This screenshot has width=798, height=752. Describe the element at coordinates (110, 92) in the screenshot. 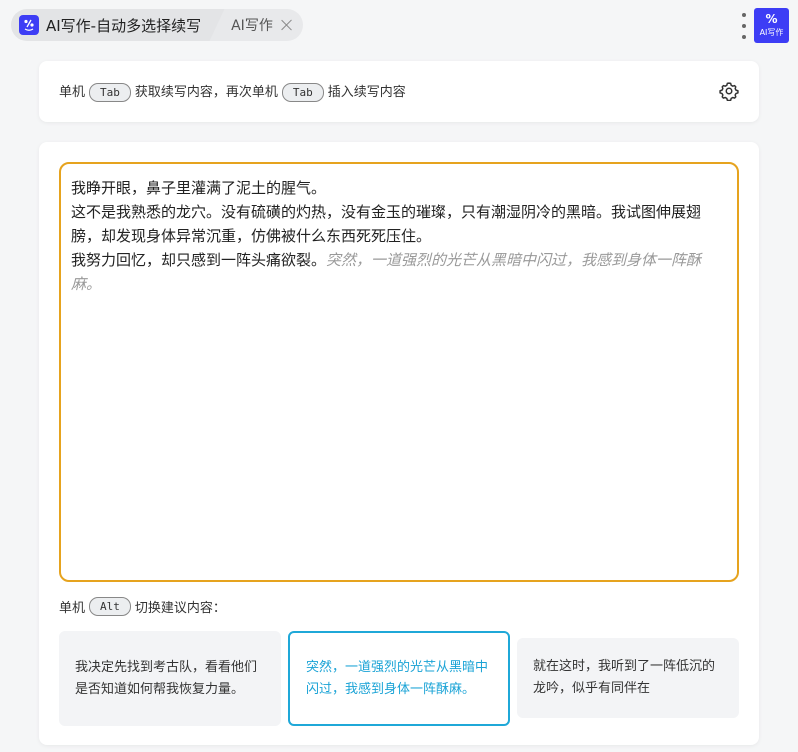

I see `tab-key-badge: Tab` at that location.